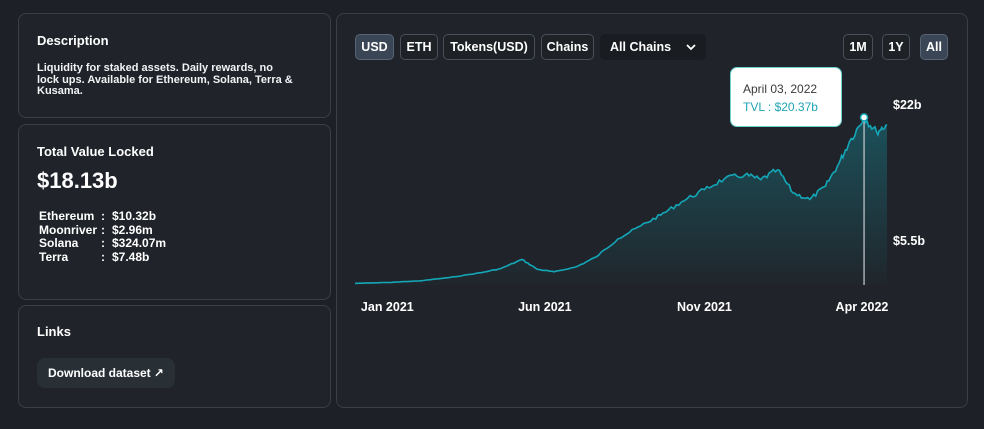 Image resolution: width=984 pixels, height=429 pixels. What do you see at coordinates (77, 180) in the screenshot?
I see `tvl-value: $18.13b` at bounding box center [77, 180].